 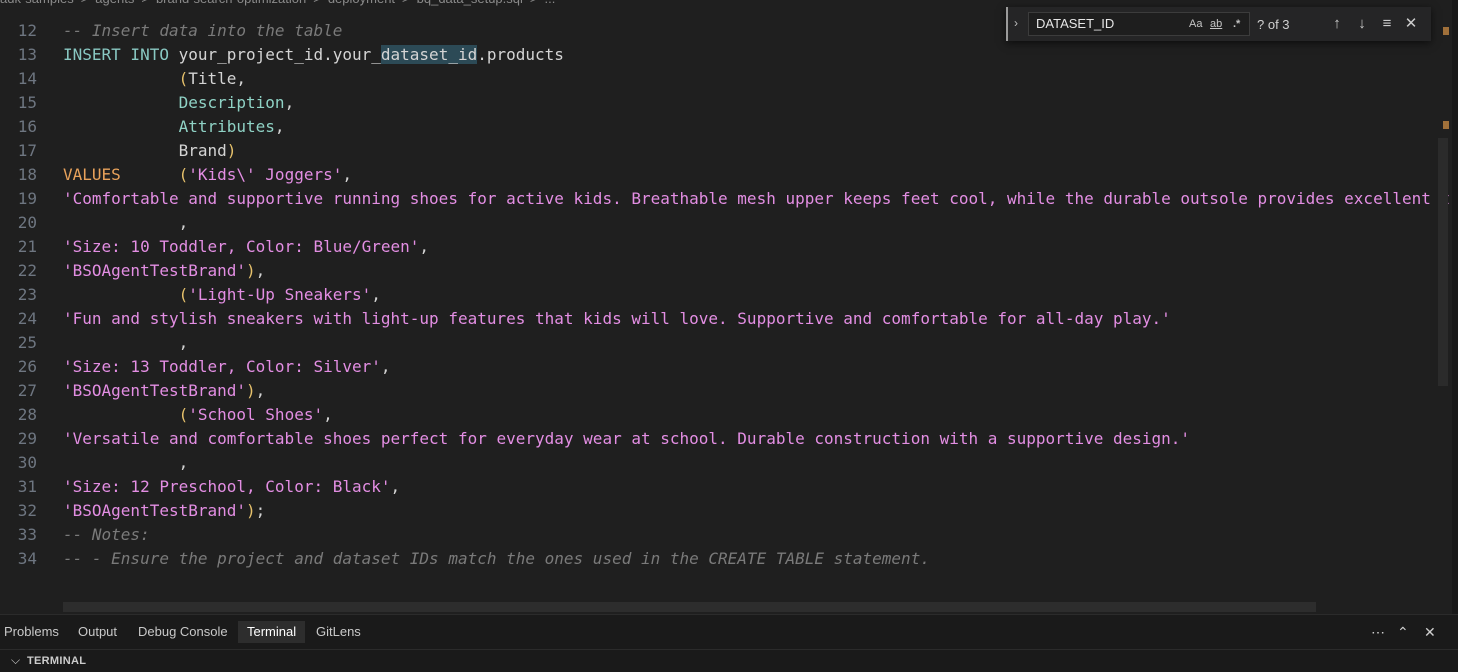 I want to click on close-panel-icon: ✕, so click(x=1430, y=632).